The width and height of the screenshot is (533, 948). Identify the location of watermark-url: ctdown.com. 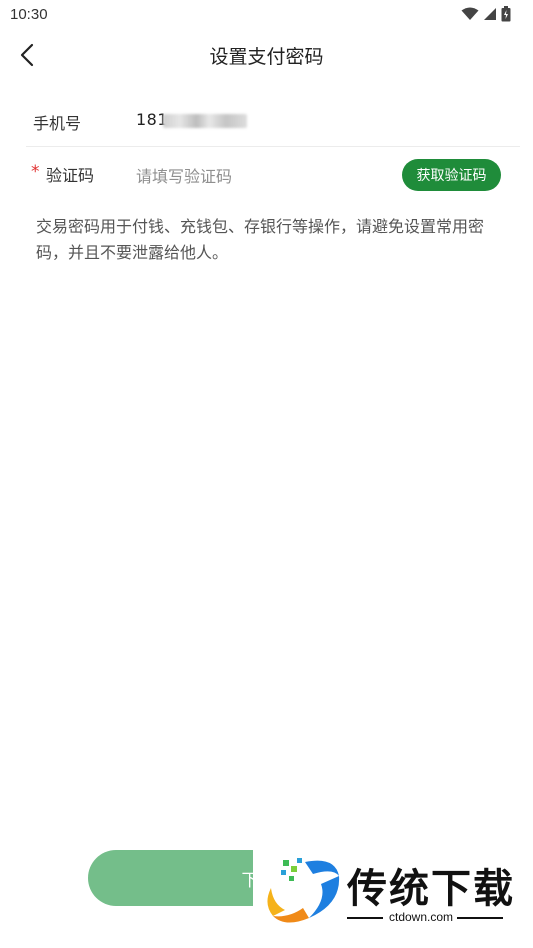
(421, 917).